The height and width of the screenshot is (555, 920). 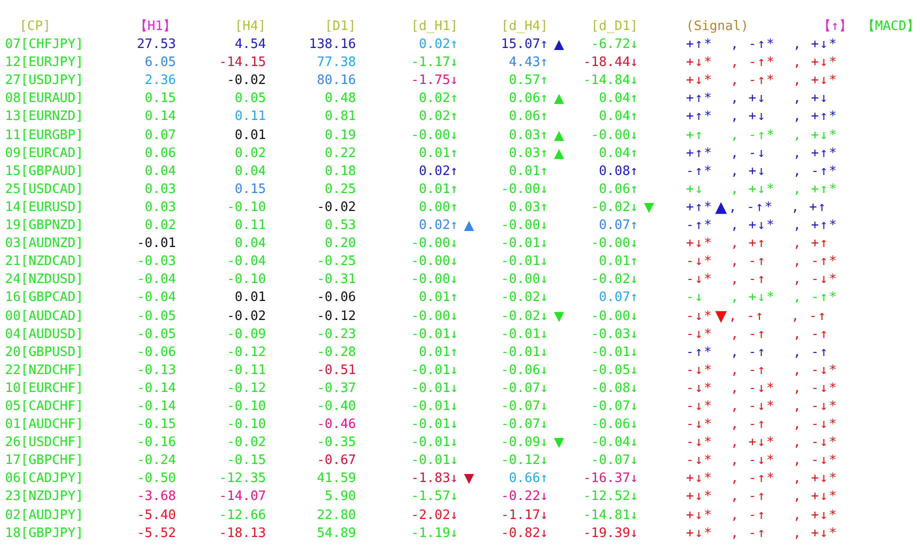 I want to click on value-cell-text: -0.06↓, so click(x=524, y=371).